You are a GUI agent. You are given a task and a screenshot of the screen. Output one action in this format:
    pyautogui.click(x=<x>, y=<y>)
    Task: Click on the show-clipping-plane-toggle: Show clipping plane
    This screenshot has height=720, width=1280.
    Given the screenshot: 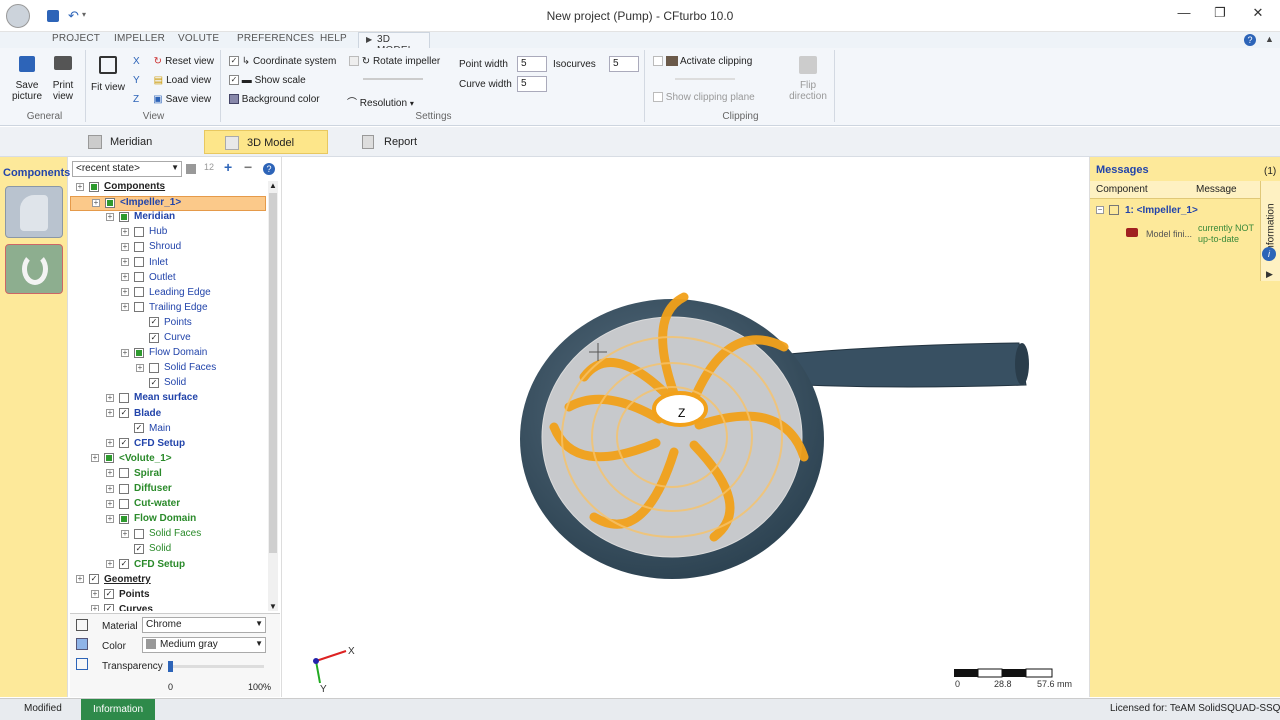 What is the action you would take?
    pyautogui.click(x=704, y=97)
    